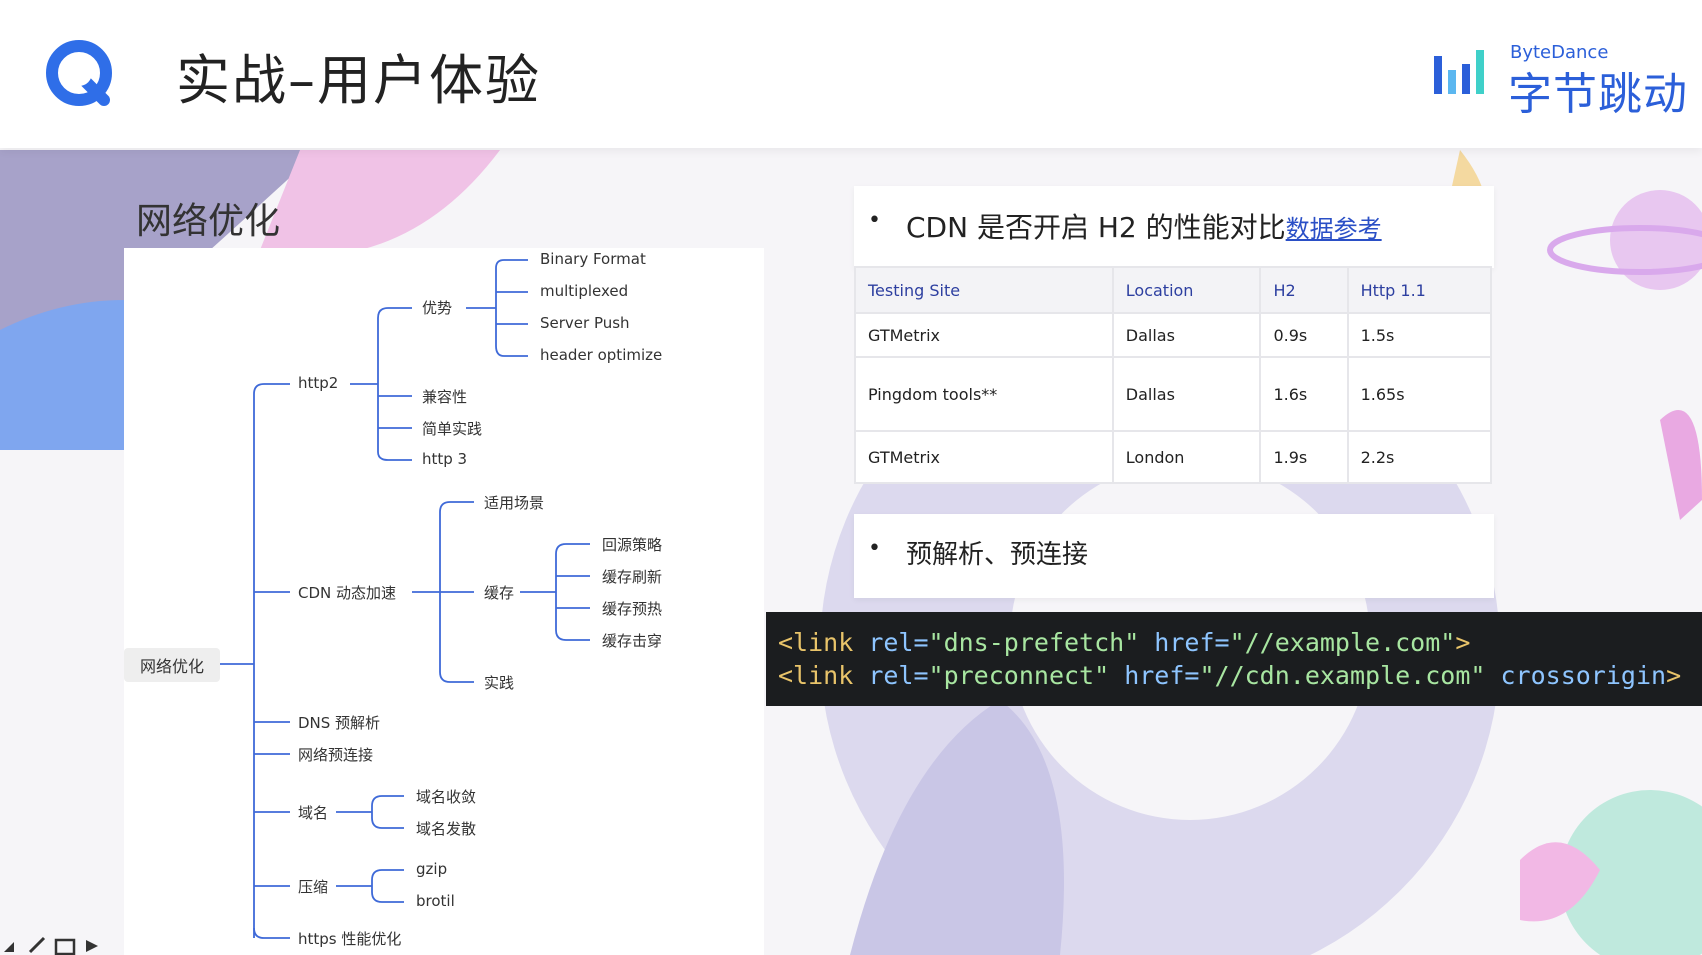 The height and width of the screenshot is (955, 1702). I want to click on node-https: https 性能优化, so click(350, 939).